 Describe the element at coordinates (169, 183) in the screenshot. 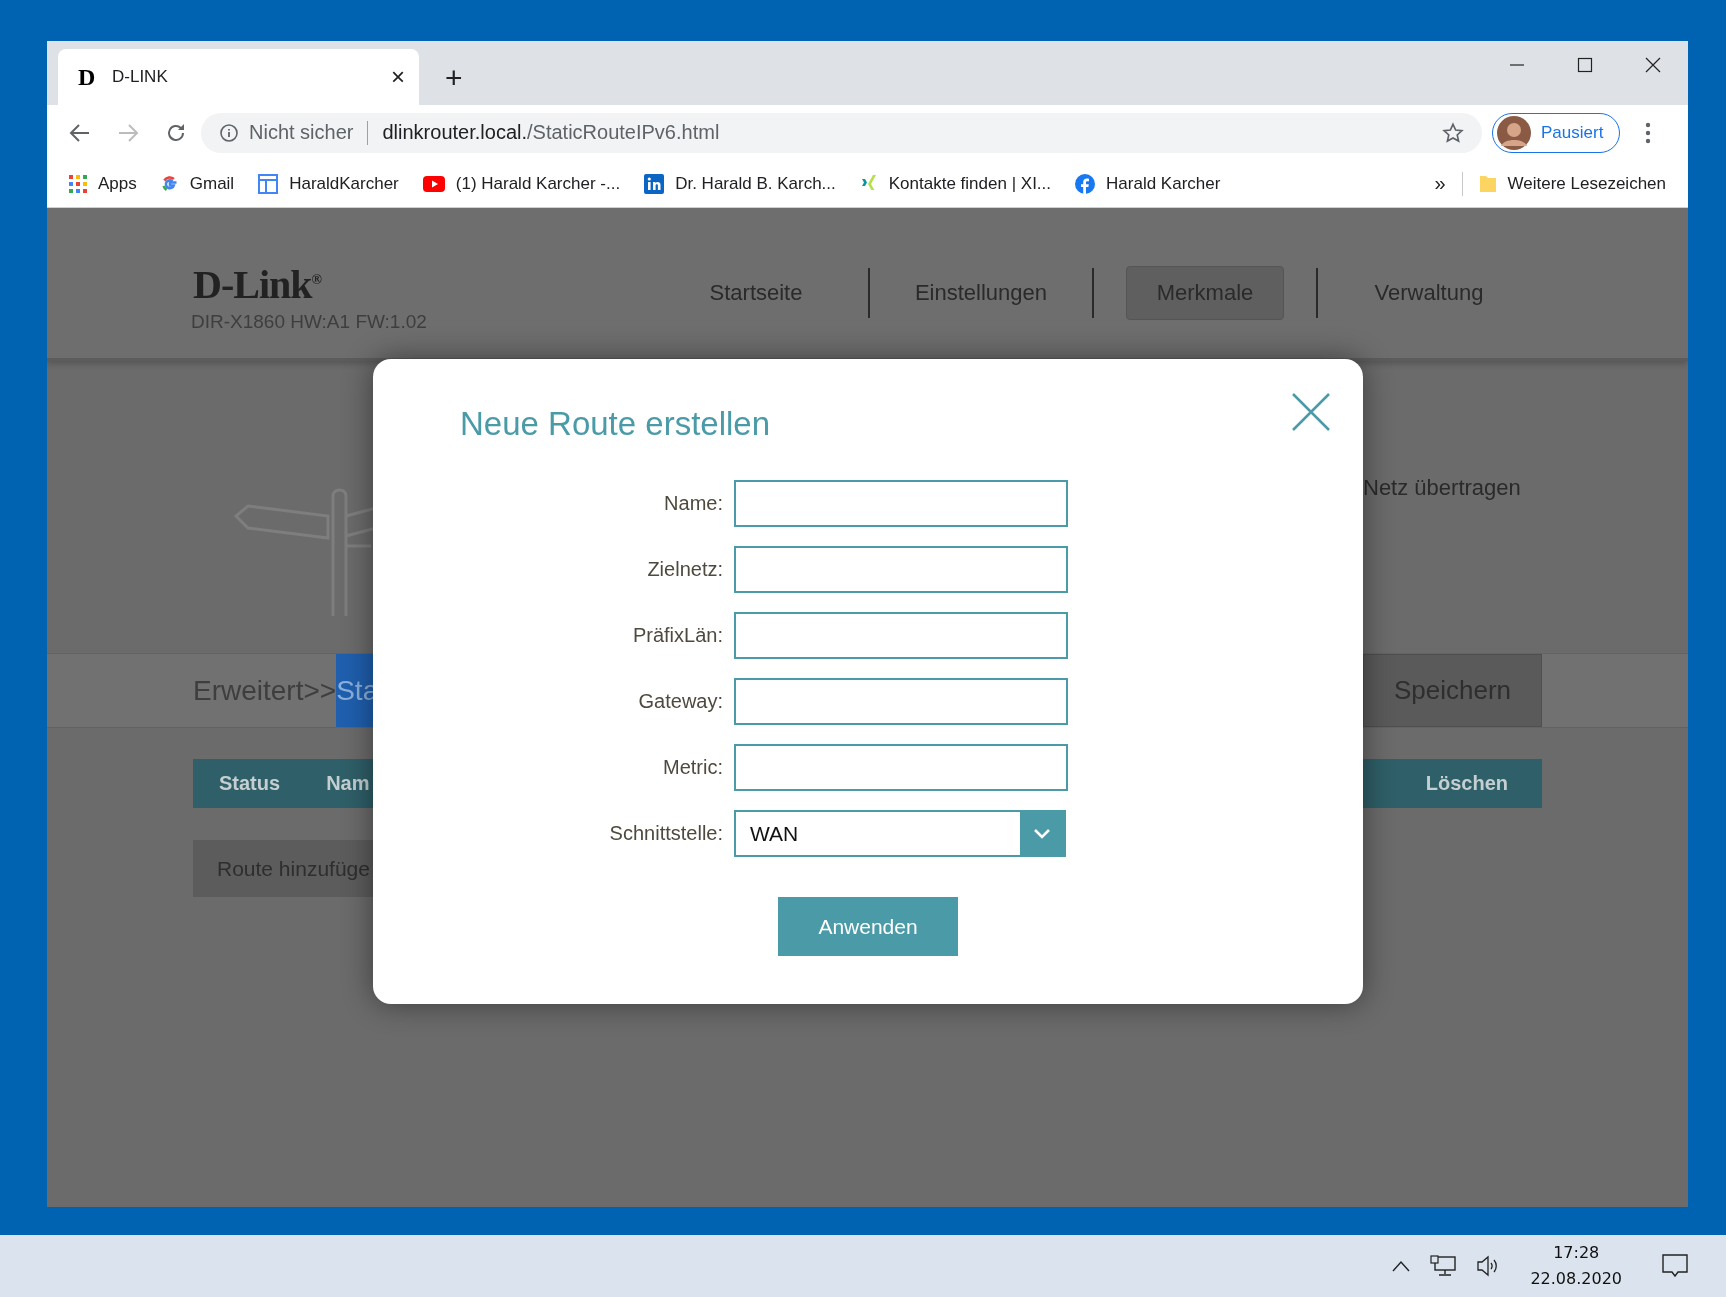

I see `google-icon` at that location.